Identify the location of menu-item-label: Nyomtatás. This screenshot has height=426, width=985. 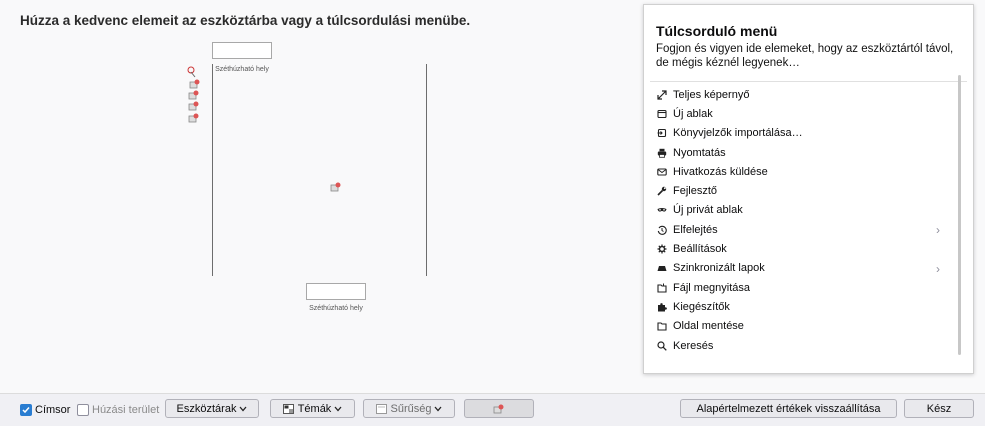
(699, 152).